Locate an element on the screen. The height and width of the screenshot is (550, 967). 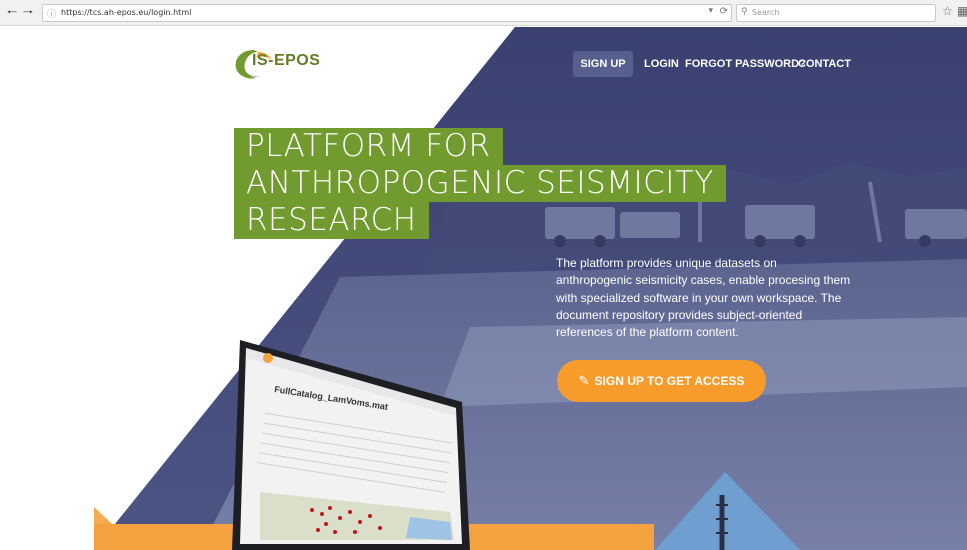
cta-label: SIGN UP TO GET ACCESS is located at coordinates (669, 381).